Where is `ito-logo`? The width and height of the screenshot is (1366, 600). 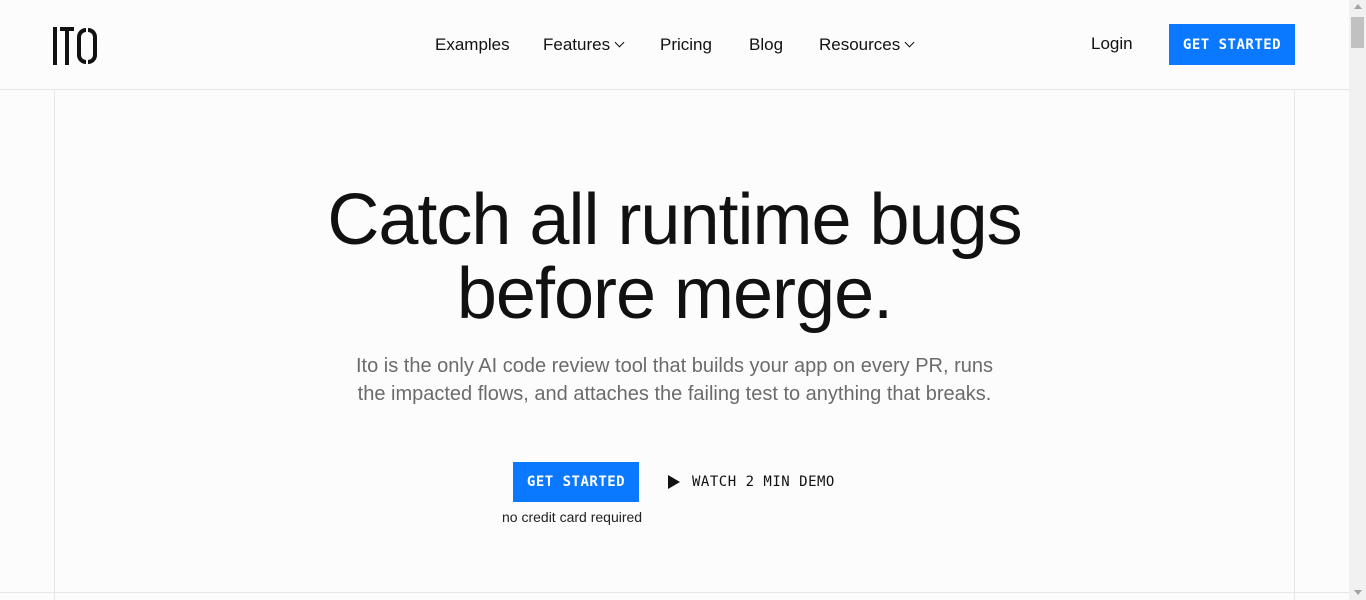 ito-logo is located at coordinates (75, 46).